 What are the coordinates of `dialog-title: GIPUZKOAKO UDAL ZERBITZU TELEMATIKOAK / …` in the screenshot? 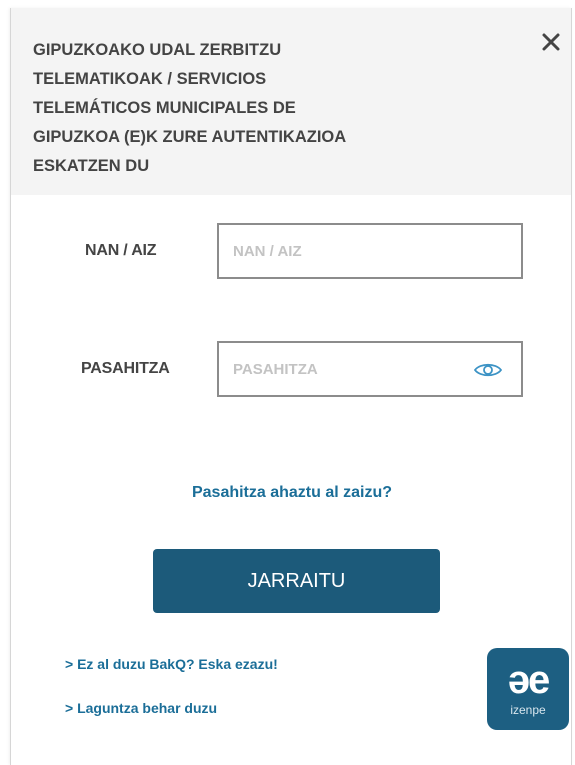 It's located at (190, 108).